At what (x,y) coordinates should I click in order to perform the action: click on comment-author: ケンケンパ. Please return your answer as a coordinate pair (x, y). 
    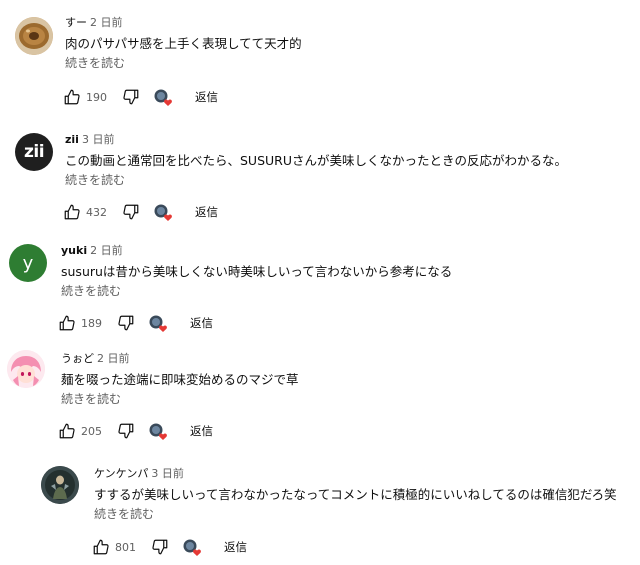
    Looking at the image, I should click on (121, 473).